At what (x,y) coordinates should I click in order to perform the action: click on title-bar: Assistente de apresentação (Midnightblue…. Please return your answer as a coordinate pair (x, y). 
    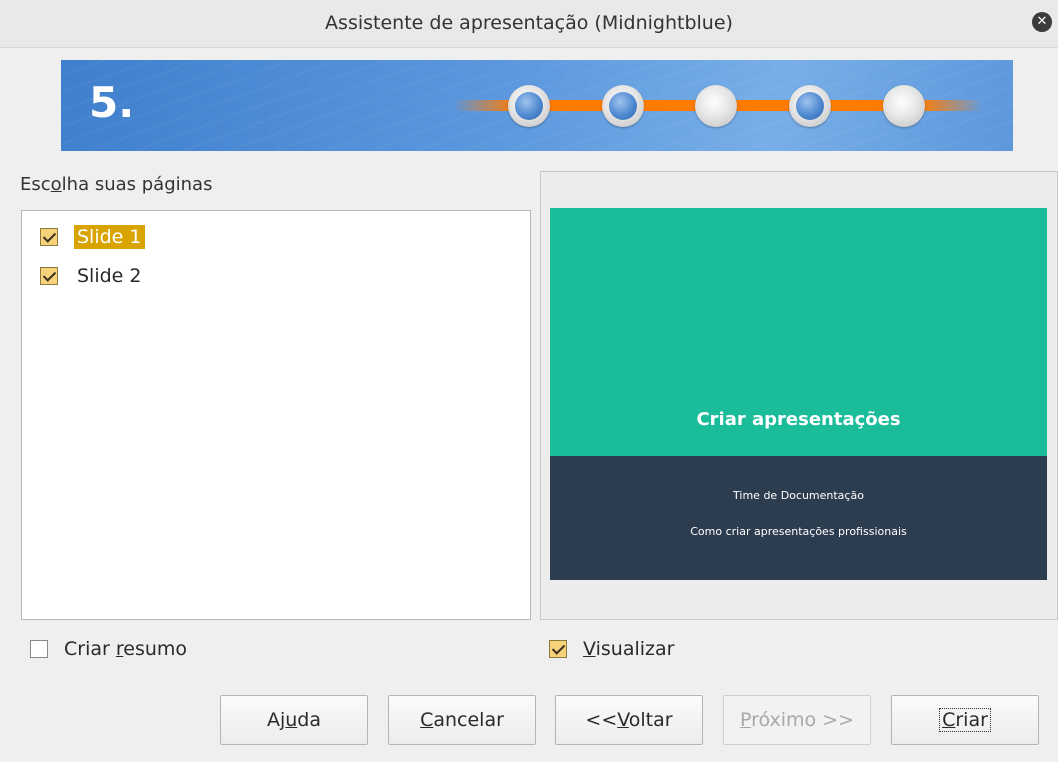
    Looking at the image, I should click on (529, 24).